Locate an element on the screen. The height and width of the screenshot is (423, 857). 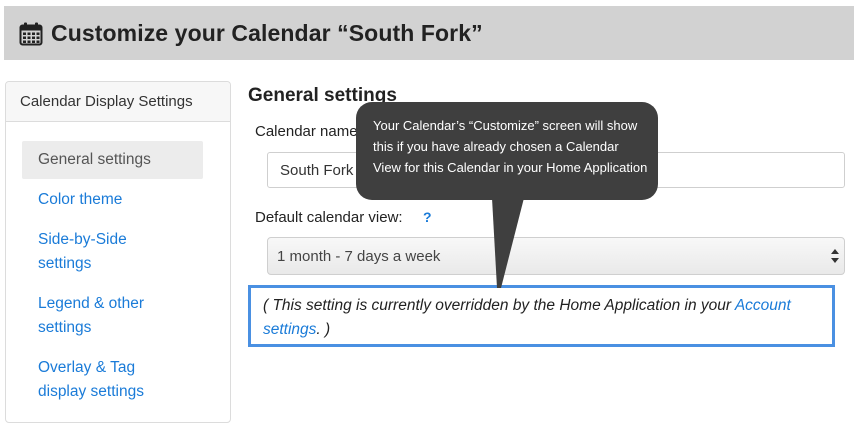
sidebar-item-label-line: Overlay & Tag is located at coordinates (87, 367).